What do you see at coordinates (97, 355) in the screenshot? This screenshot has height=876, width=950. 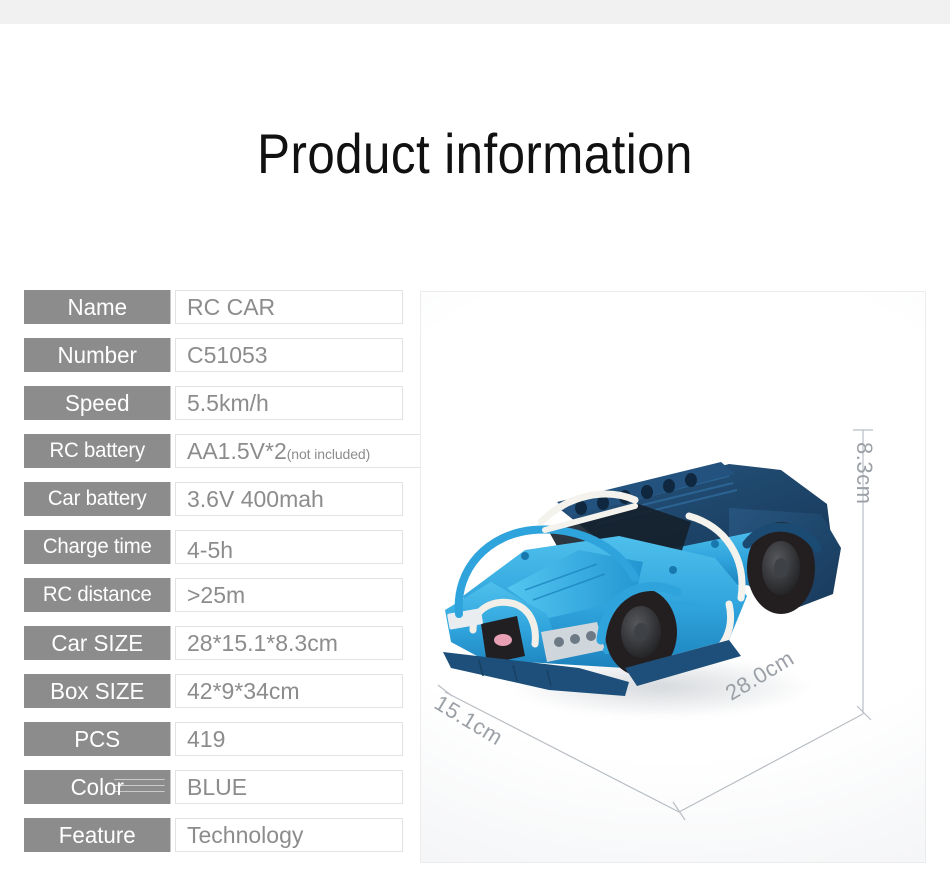 I see `spec-label-number: Number` at bounding box center [97, 355].